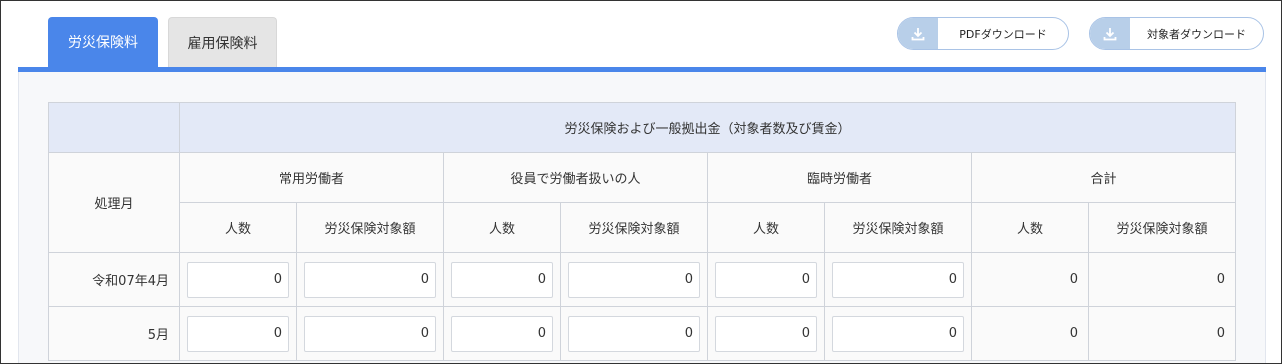  Describe the element at coordinates (311, 177) in the screenshot. I see `category-regular: 常用労働者` at that location.